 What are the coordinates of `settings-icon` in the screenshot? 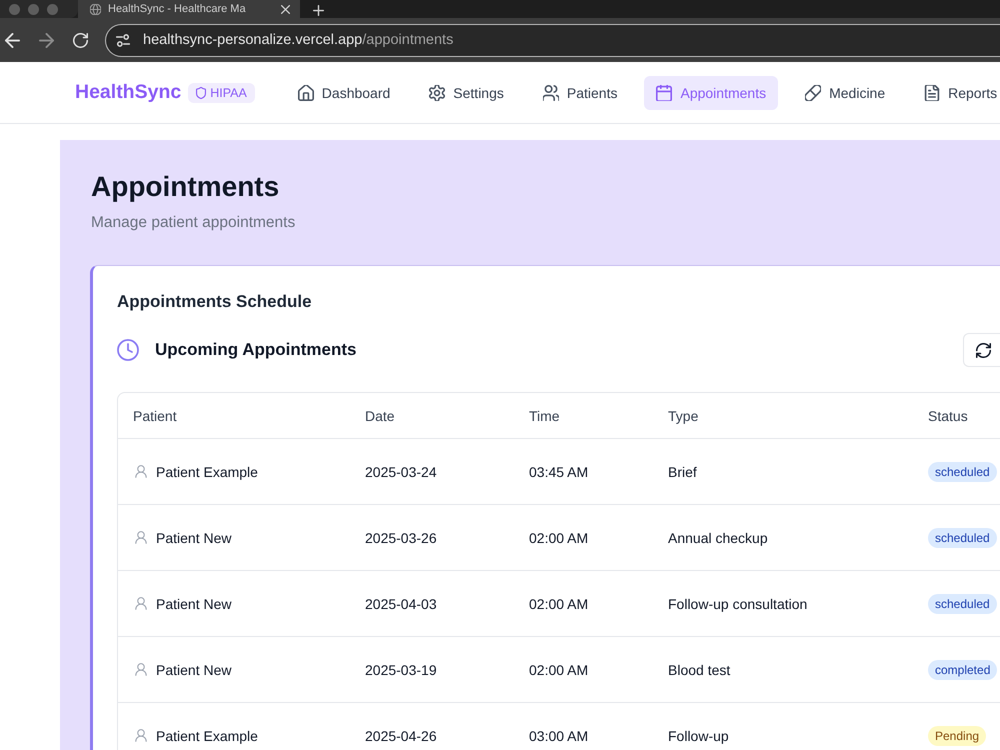 It's located at (437, 92).